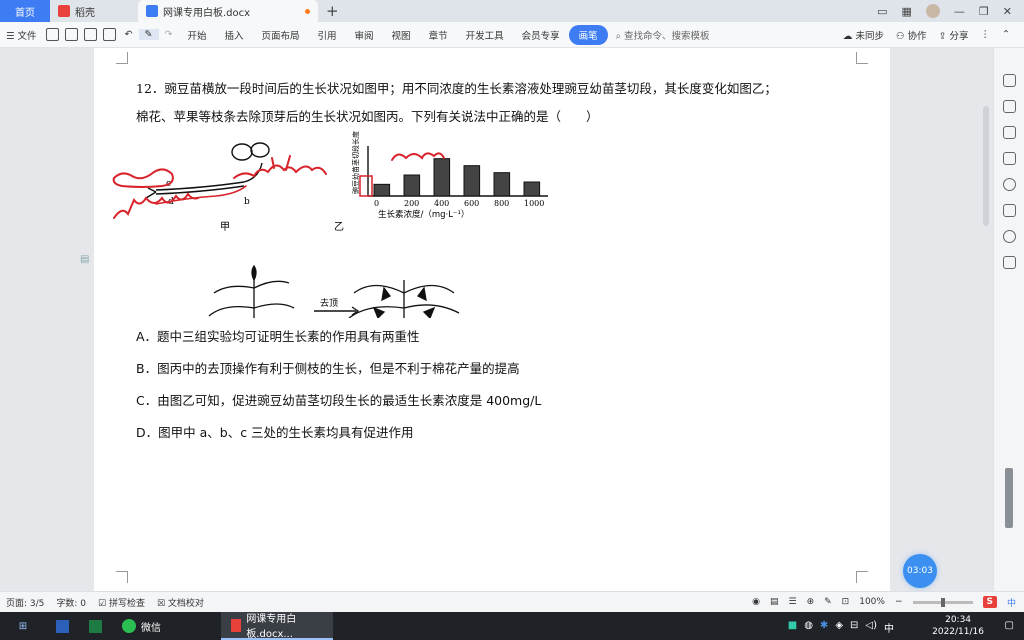 The width and height of the screenshot is (1024, 640). What do you see at coordinates (169, 34) in the screenshot?
I see `redo-icon: ↷` at bounding box center [169, 34].